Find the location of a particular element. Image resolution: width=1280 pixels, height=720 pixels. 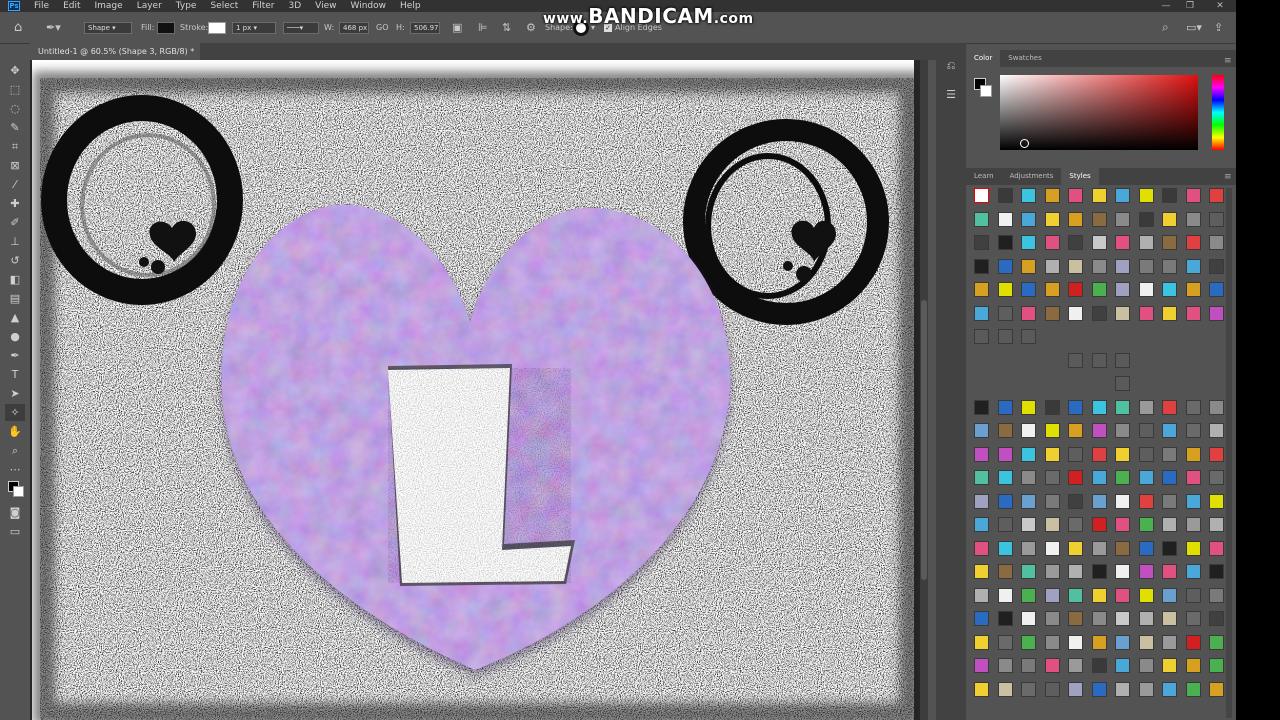

eyedropper-tool-icon: ⁄ is located at coordinates (15, 184).